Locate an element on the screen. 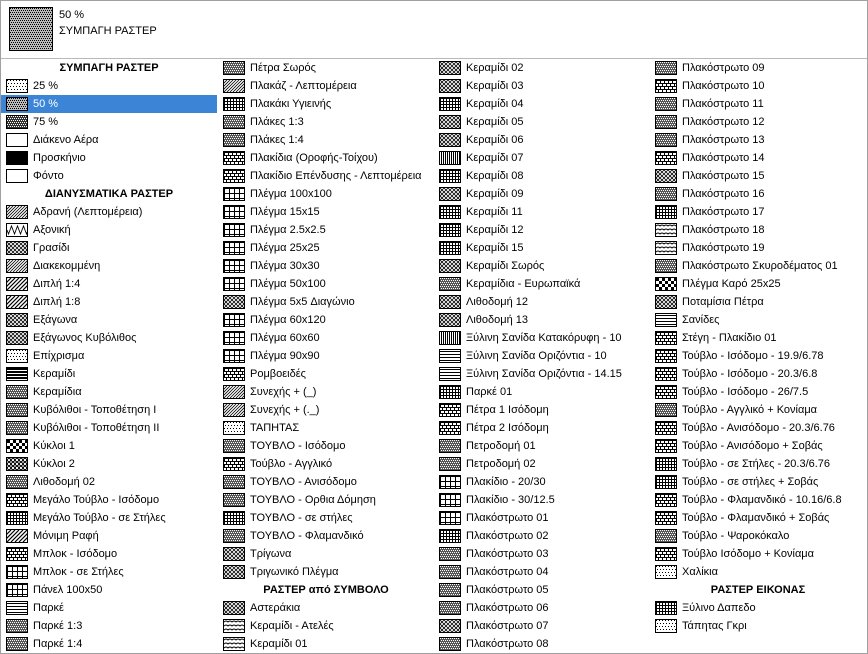 The image size is (868, 654). fill-item: Πλέγμα 2.5x2.5 is located at coordinates (326, 230).